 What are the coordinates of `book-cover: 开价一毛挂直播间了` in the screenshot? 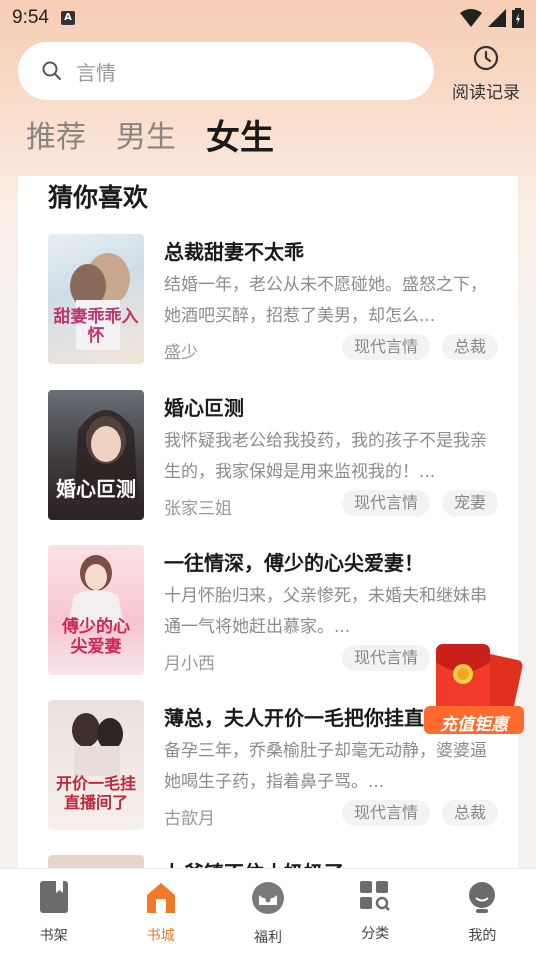 It's located at (96, 765).